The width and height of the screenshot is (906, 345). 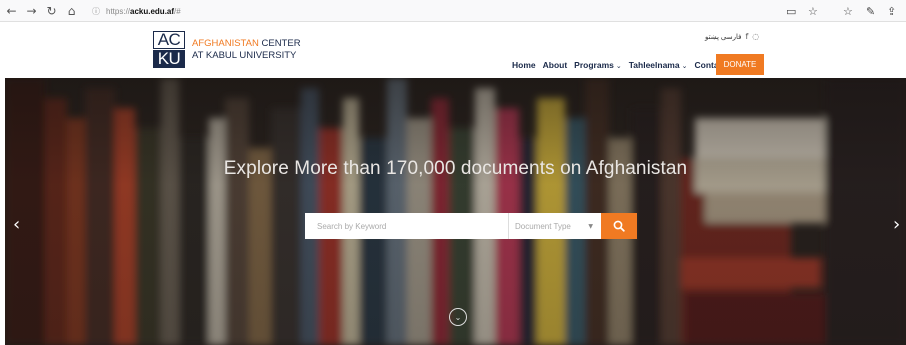 I want to click on reload-icon: ↻, so click(x=51, y=11).